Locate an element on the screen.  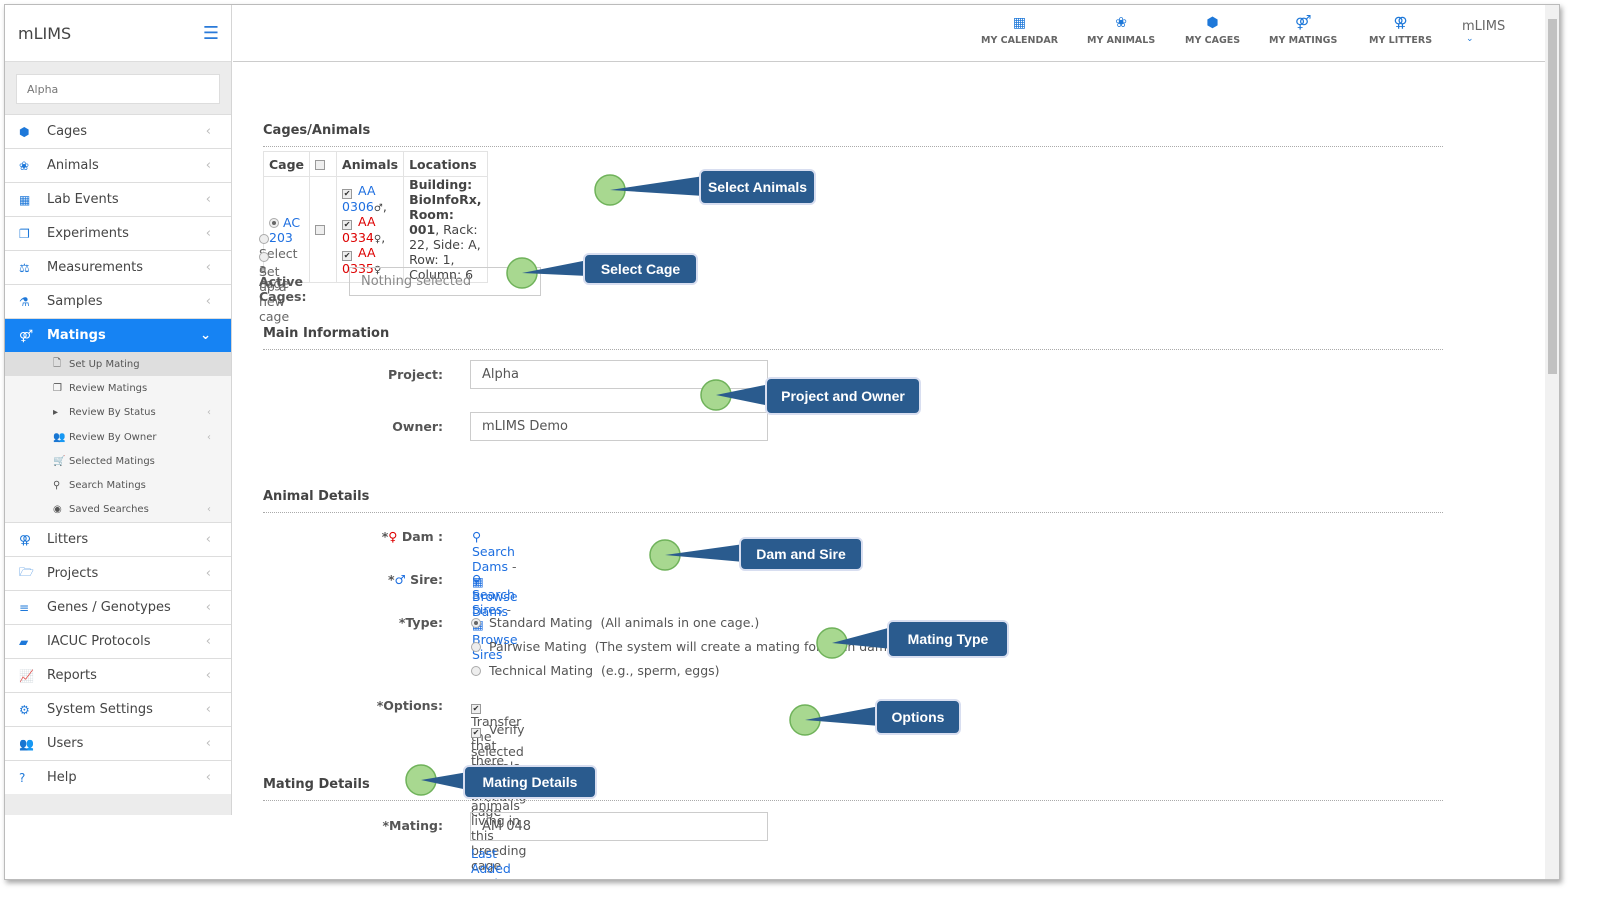
callout-mating-type: Mating Type is located at coordinates (912, 639).